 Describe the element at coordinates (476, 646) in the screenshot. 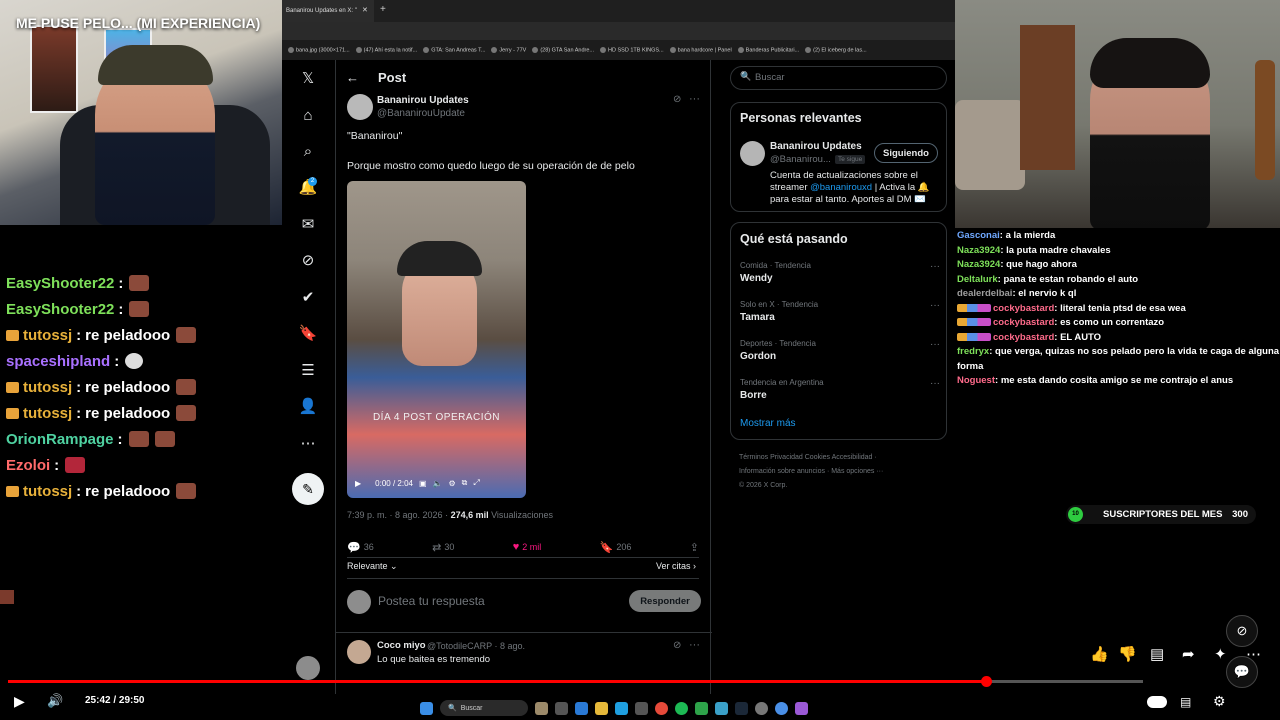

I see `comment-author-handle: @TotodileCARP · 8 ago.` at that location.